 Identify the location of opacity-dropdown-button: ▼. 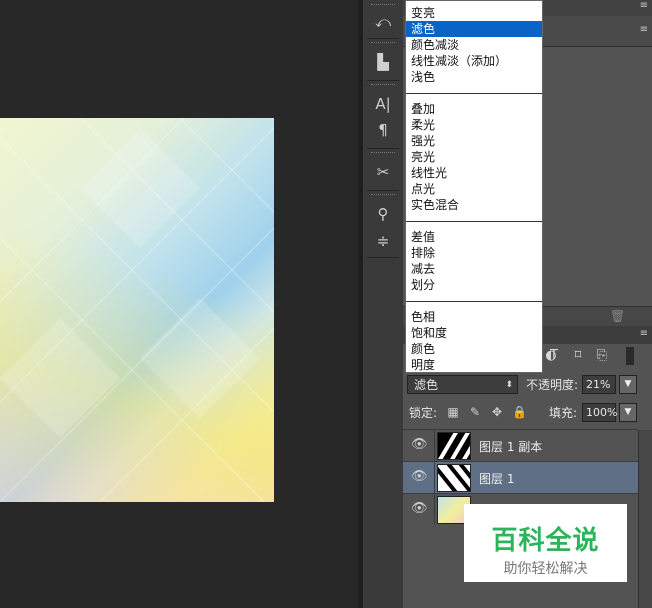
(628, 384).